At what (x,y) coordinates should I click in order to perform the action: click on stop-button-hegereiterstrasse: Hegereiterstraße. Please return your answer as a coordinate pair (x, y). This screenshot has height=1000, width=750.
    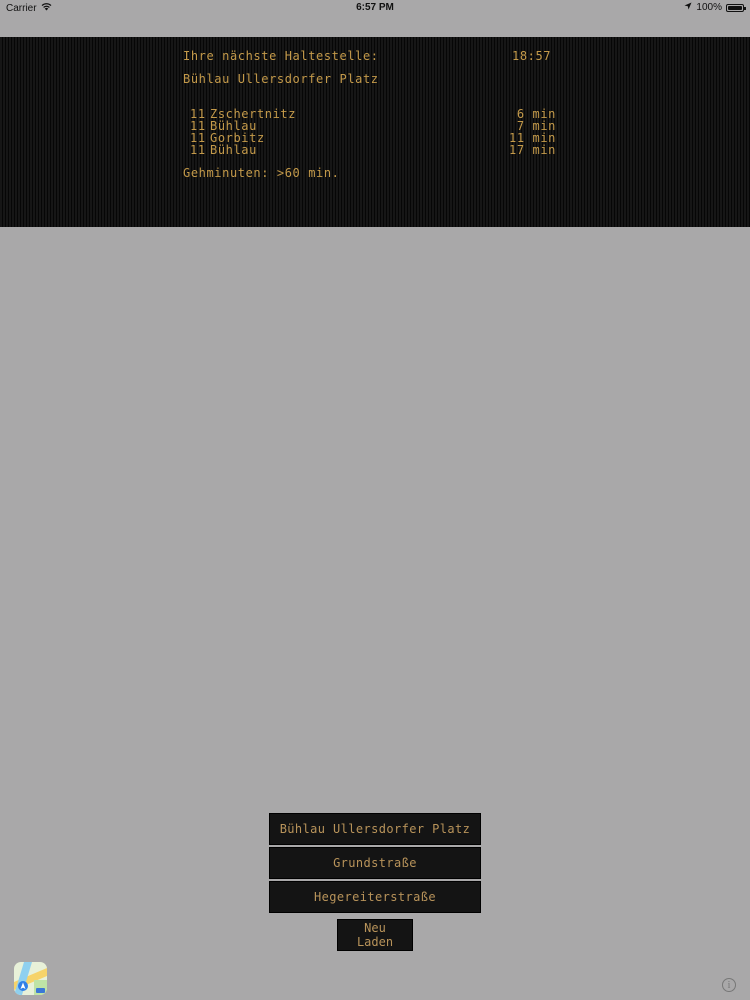
    Looking at the image, I should click on (375, 897).